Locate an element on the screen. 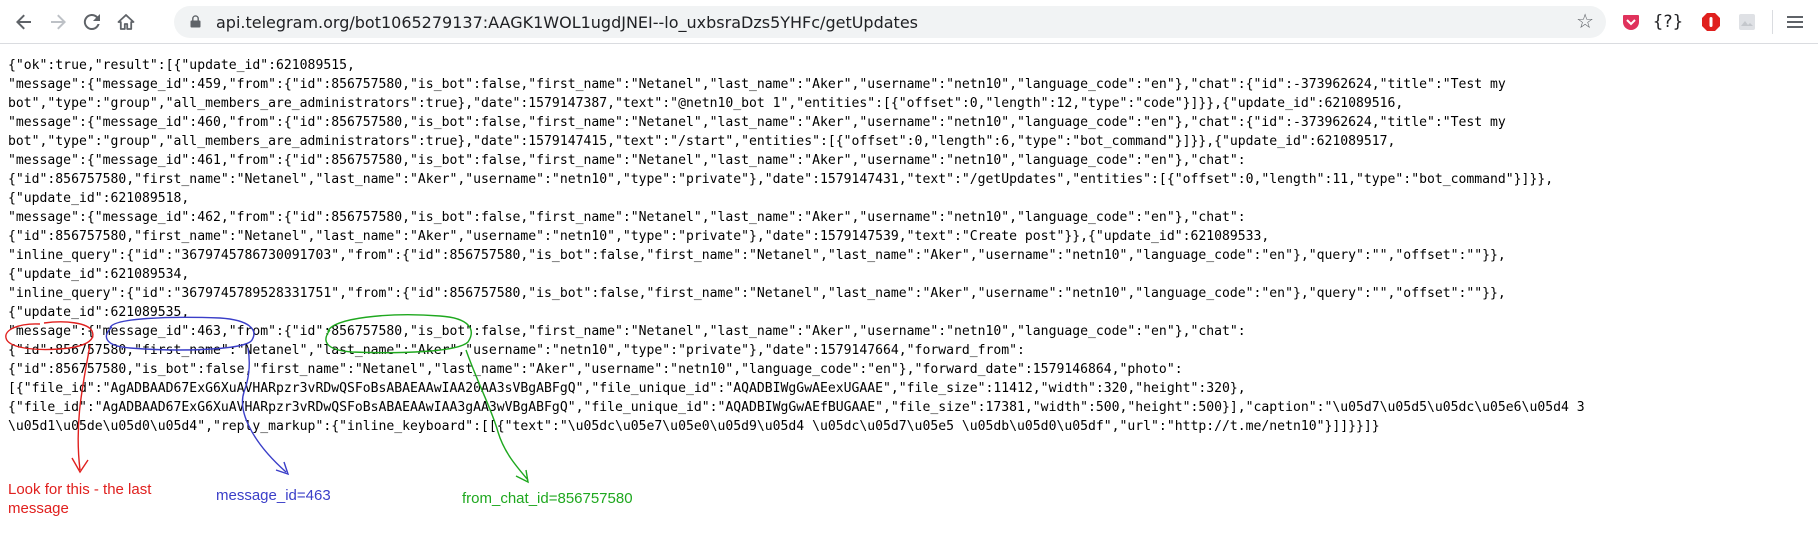  back-arrow-icon is located at coordinates (24, 22).